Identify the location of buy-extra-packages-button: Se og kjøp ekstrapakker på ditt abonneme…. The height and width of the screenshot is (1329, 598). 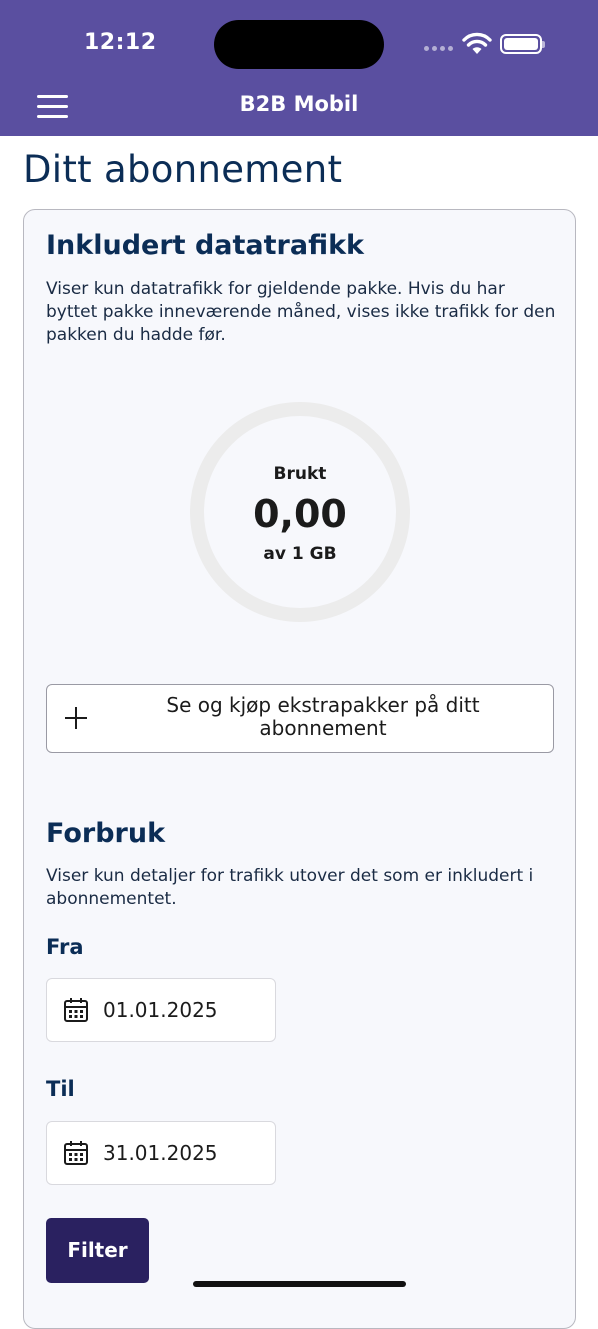
(300, 718).